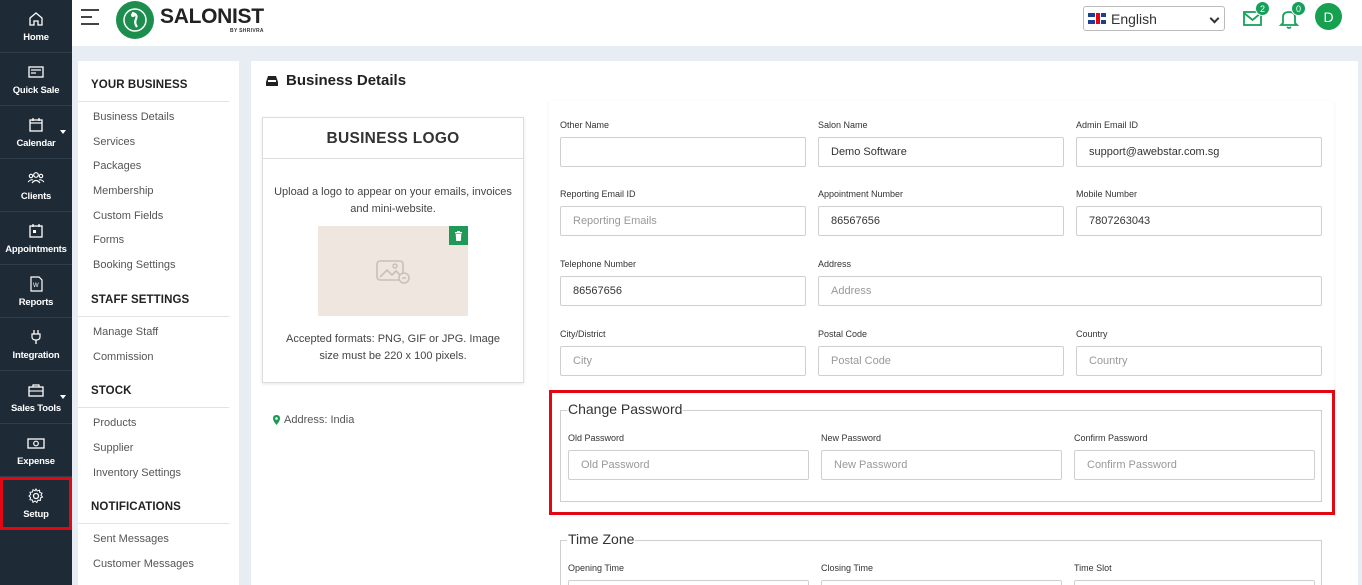 The height and width of the screenshot is (585, 1362). I want to click on salon-name-field: Salon Name Demo Software, so click(941, 143).